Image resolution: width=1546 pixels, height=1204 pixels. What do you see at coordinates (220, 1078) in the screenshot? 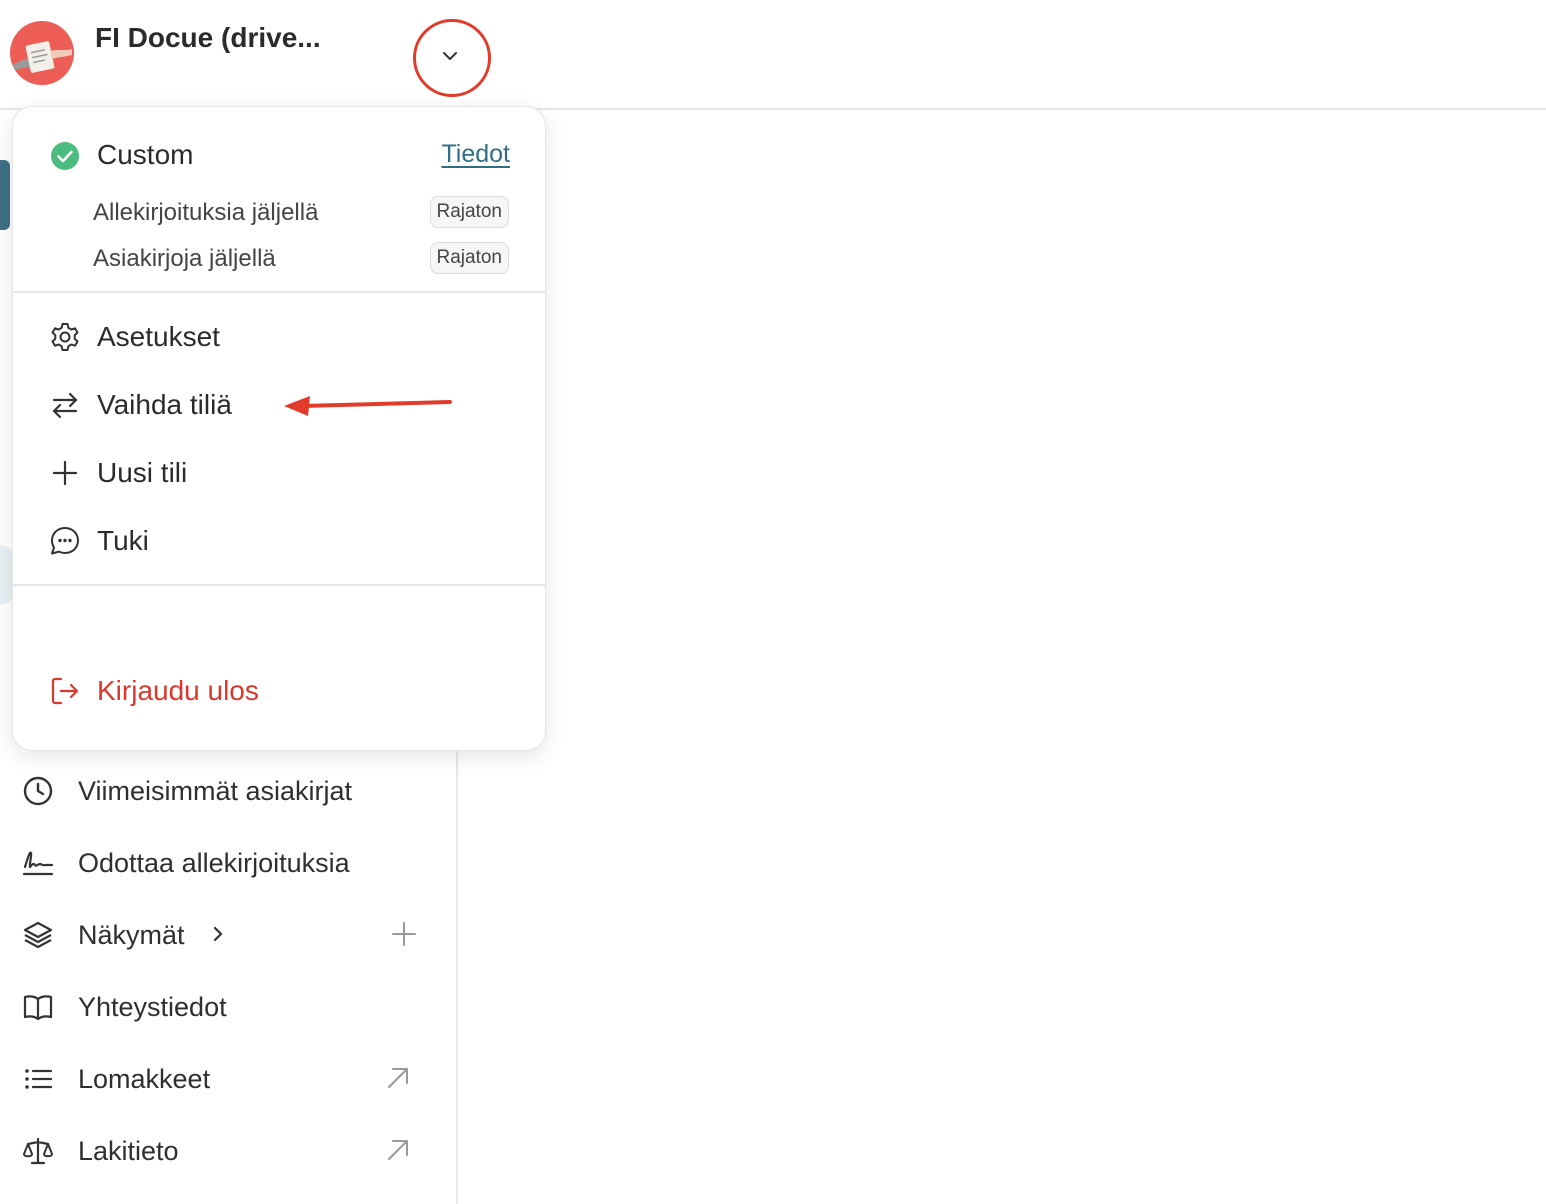
I see `sidebar-item-forms: Lomakkeet` at bounding box center [220, 1078].